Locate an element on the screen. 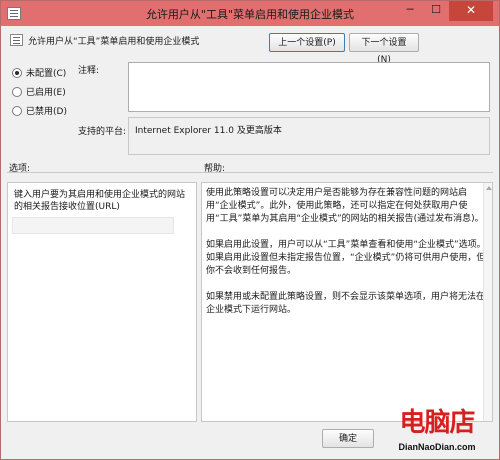 The width and height of the screenshot is (500, 460). minimize-button: ─ is located at coordinates (410, 11).